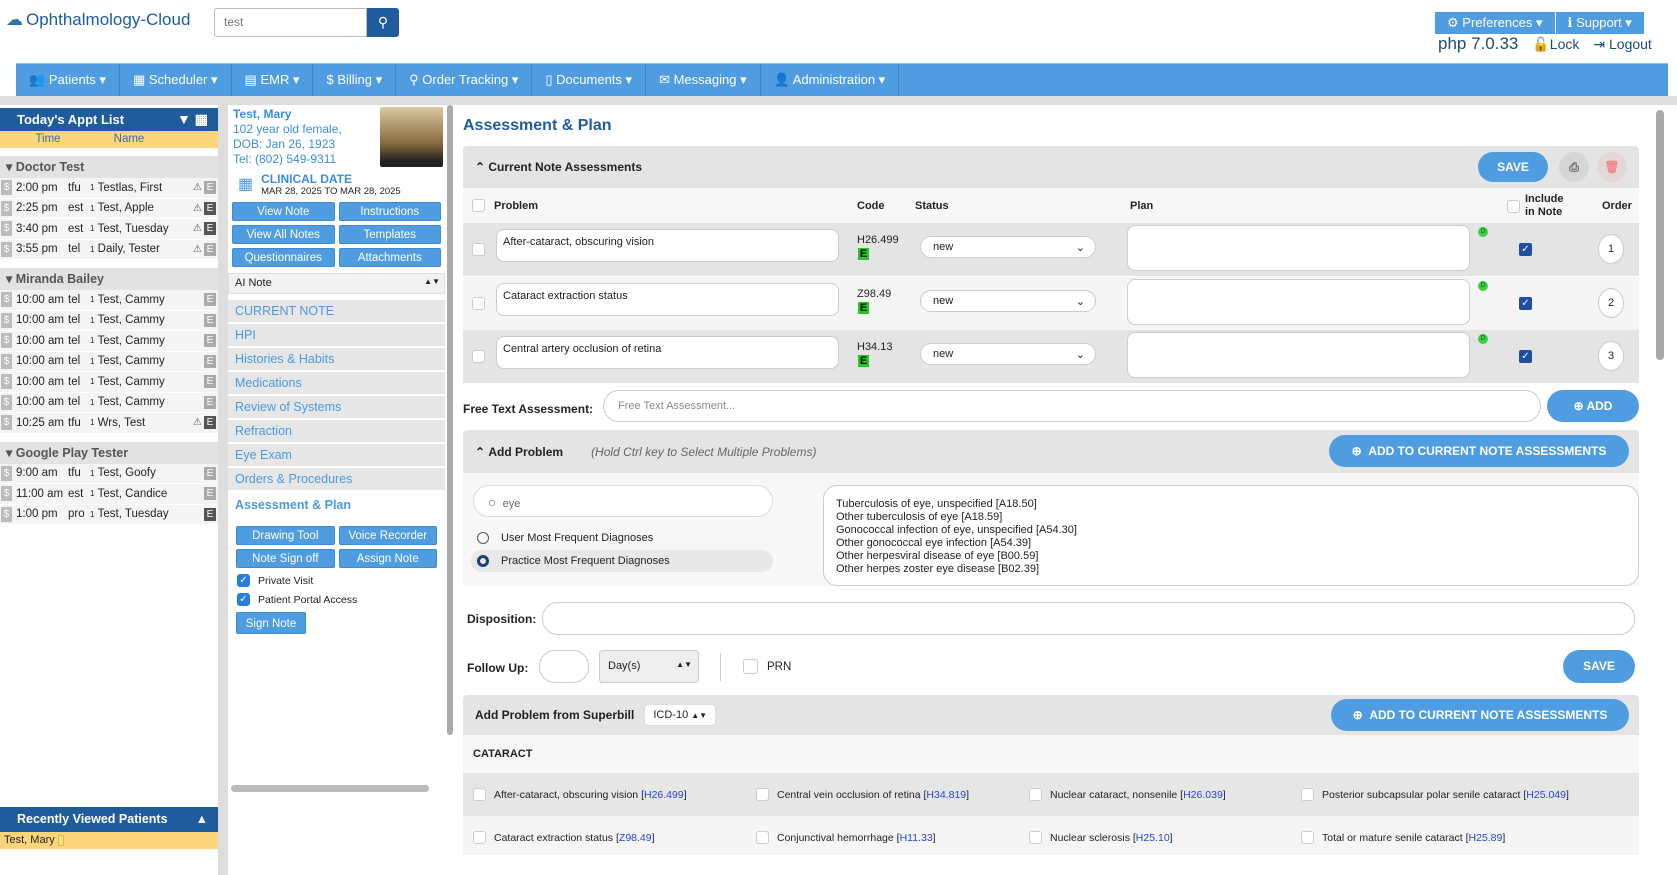 The height and width of the screenshot is (875, 1677). What do you see at coordinates (129, 139) in the screenshot?
I see `col-name: Name` at bounding box center [129, 139].